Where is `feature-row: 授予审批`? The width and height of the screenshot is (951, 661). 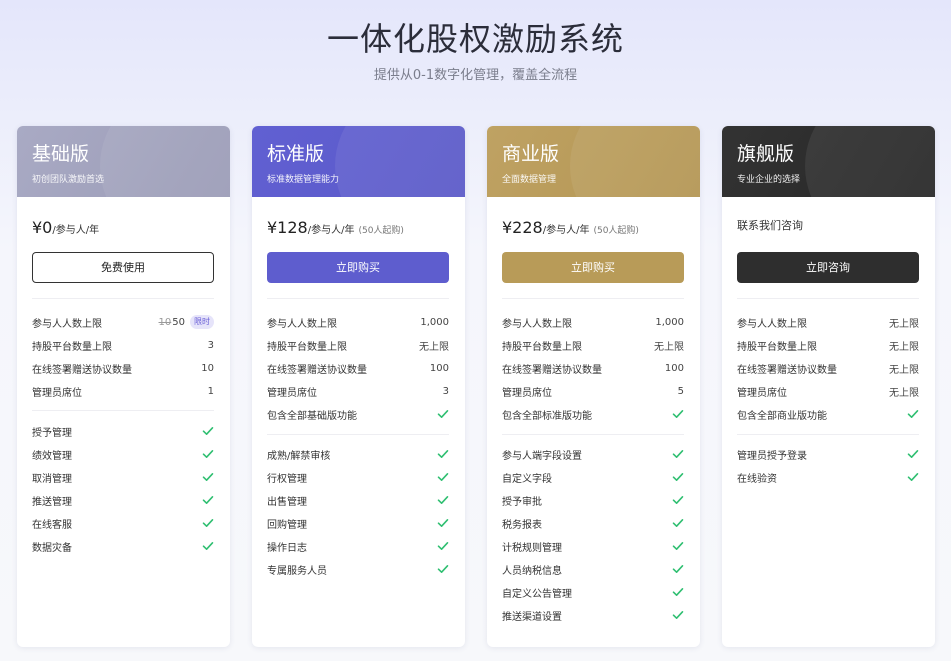
feature-row: 授予审批 is located at coordinates (593, 500).